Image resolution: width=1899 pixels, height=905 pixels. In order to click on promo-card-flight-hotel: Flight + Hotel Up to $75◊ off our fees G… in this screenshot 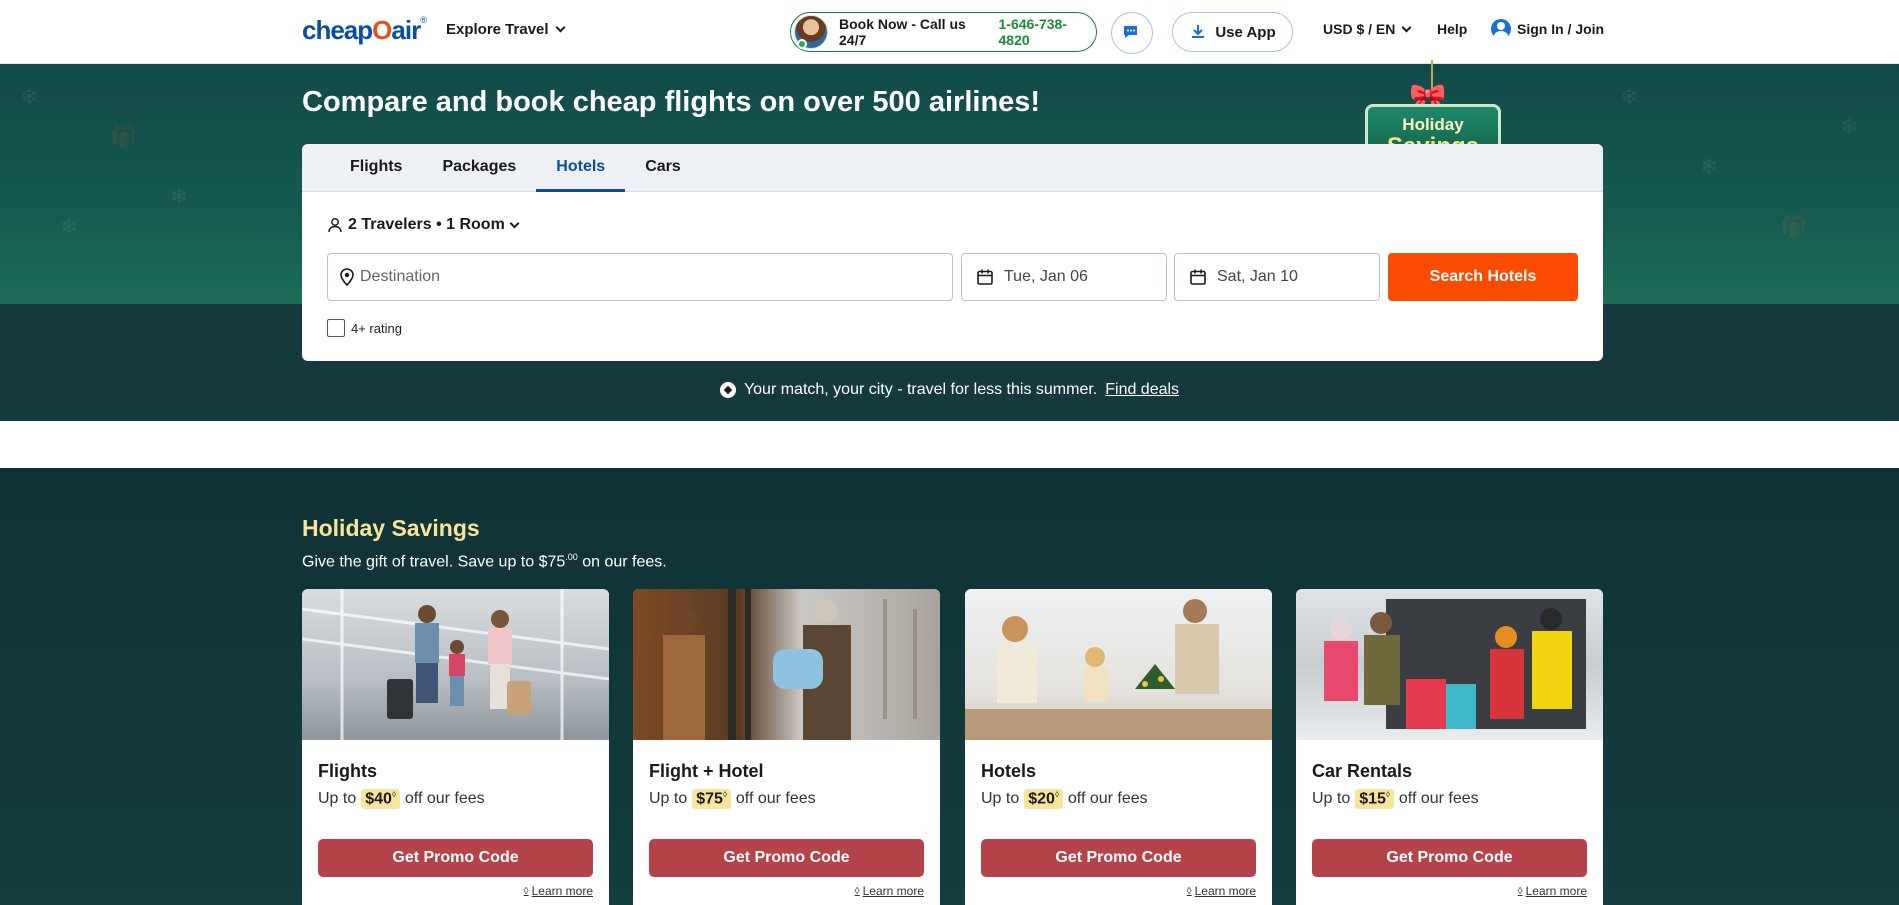, I will do `click(786, 747)`.